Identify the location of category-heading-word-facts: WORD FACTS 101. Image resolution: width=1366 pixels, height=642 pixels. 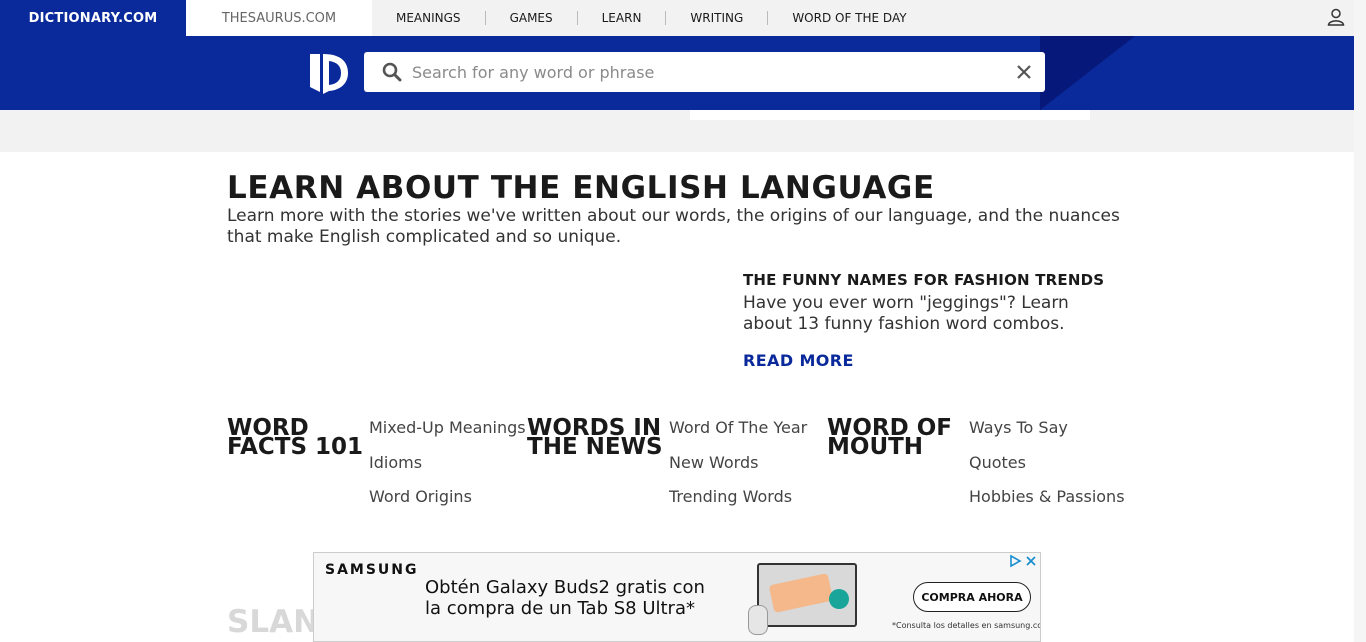
(295, 437).